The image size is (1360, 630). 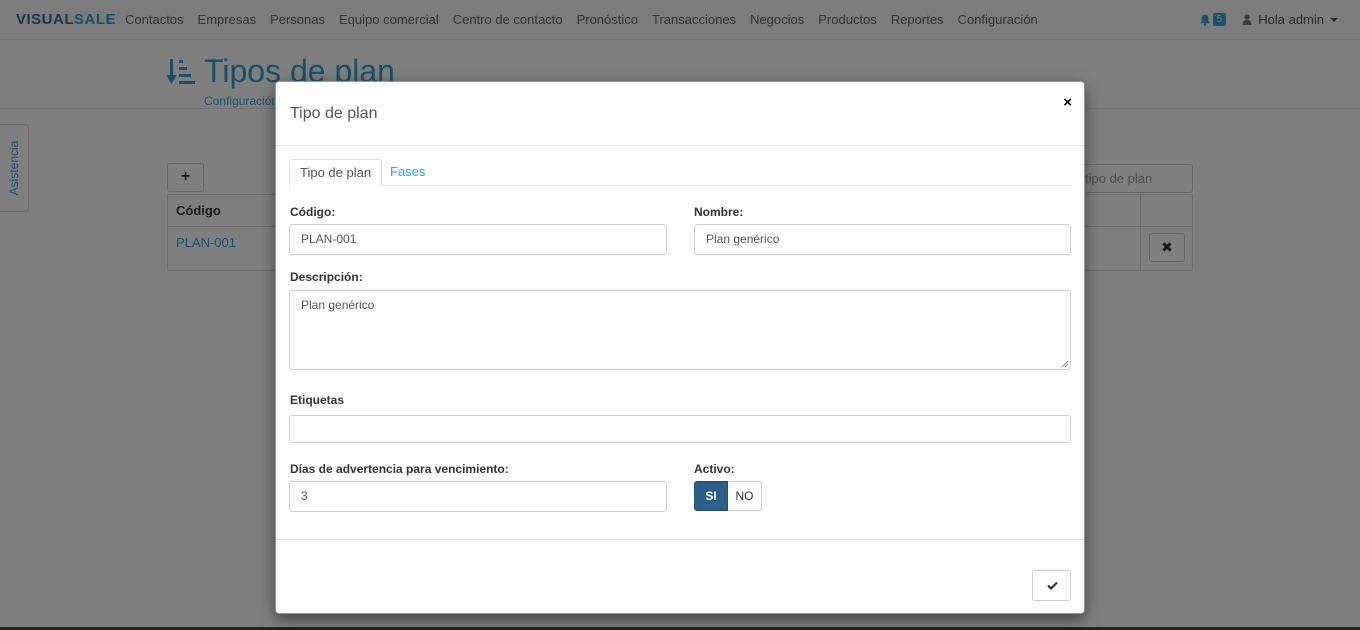 I want to click on dias-advertencia-input: 3, so click(x=478, y=496).